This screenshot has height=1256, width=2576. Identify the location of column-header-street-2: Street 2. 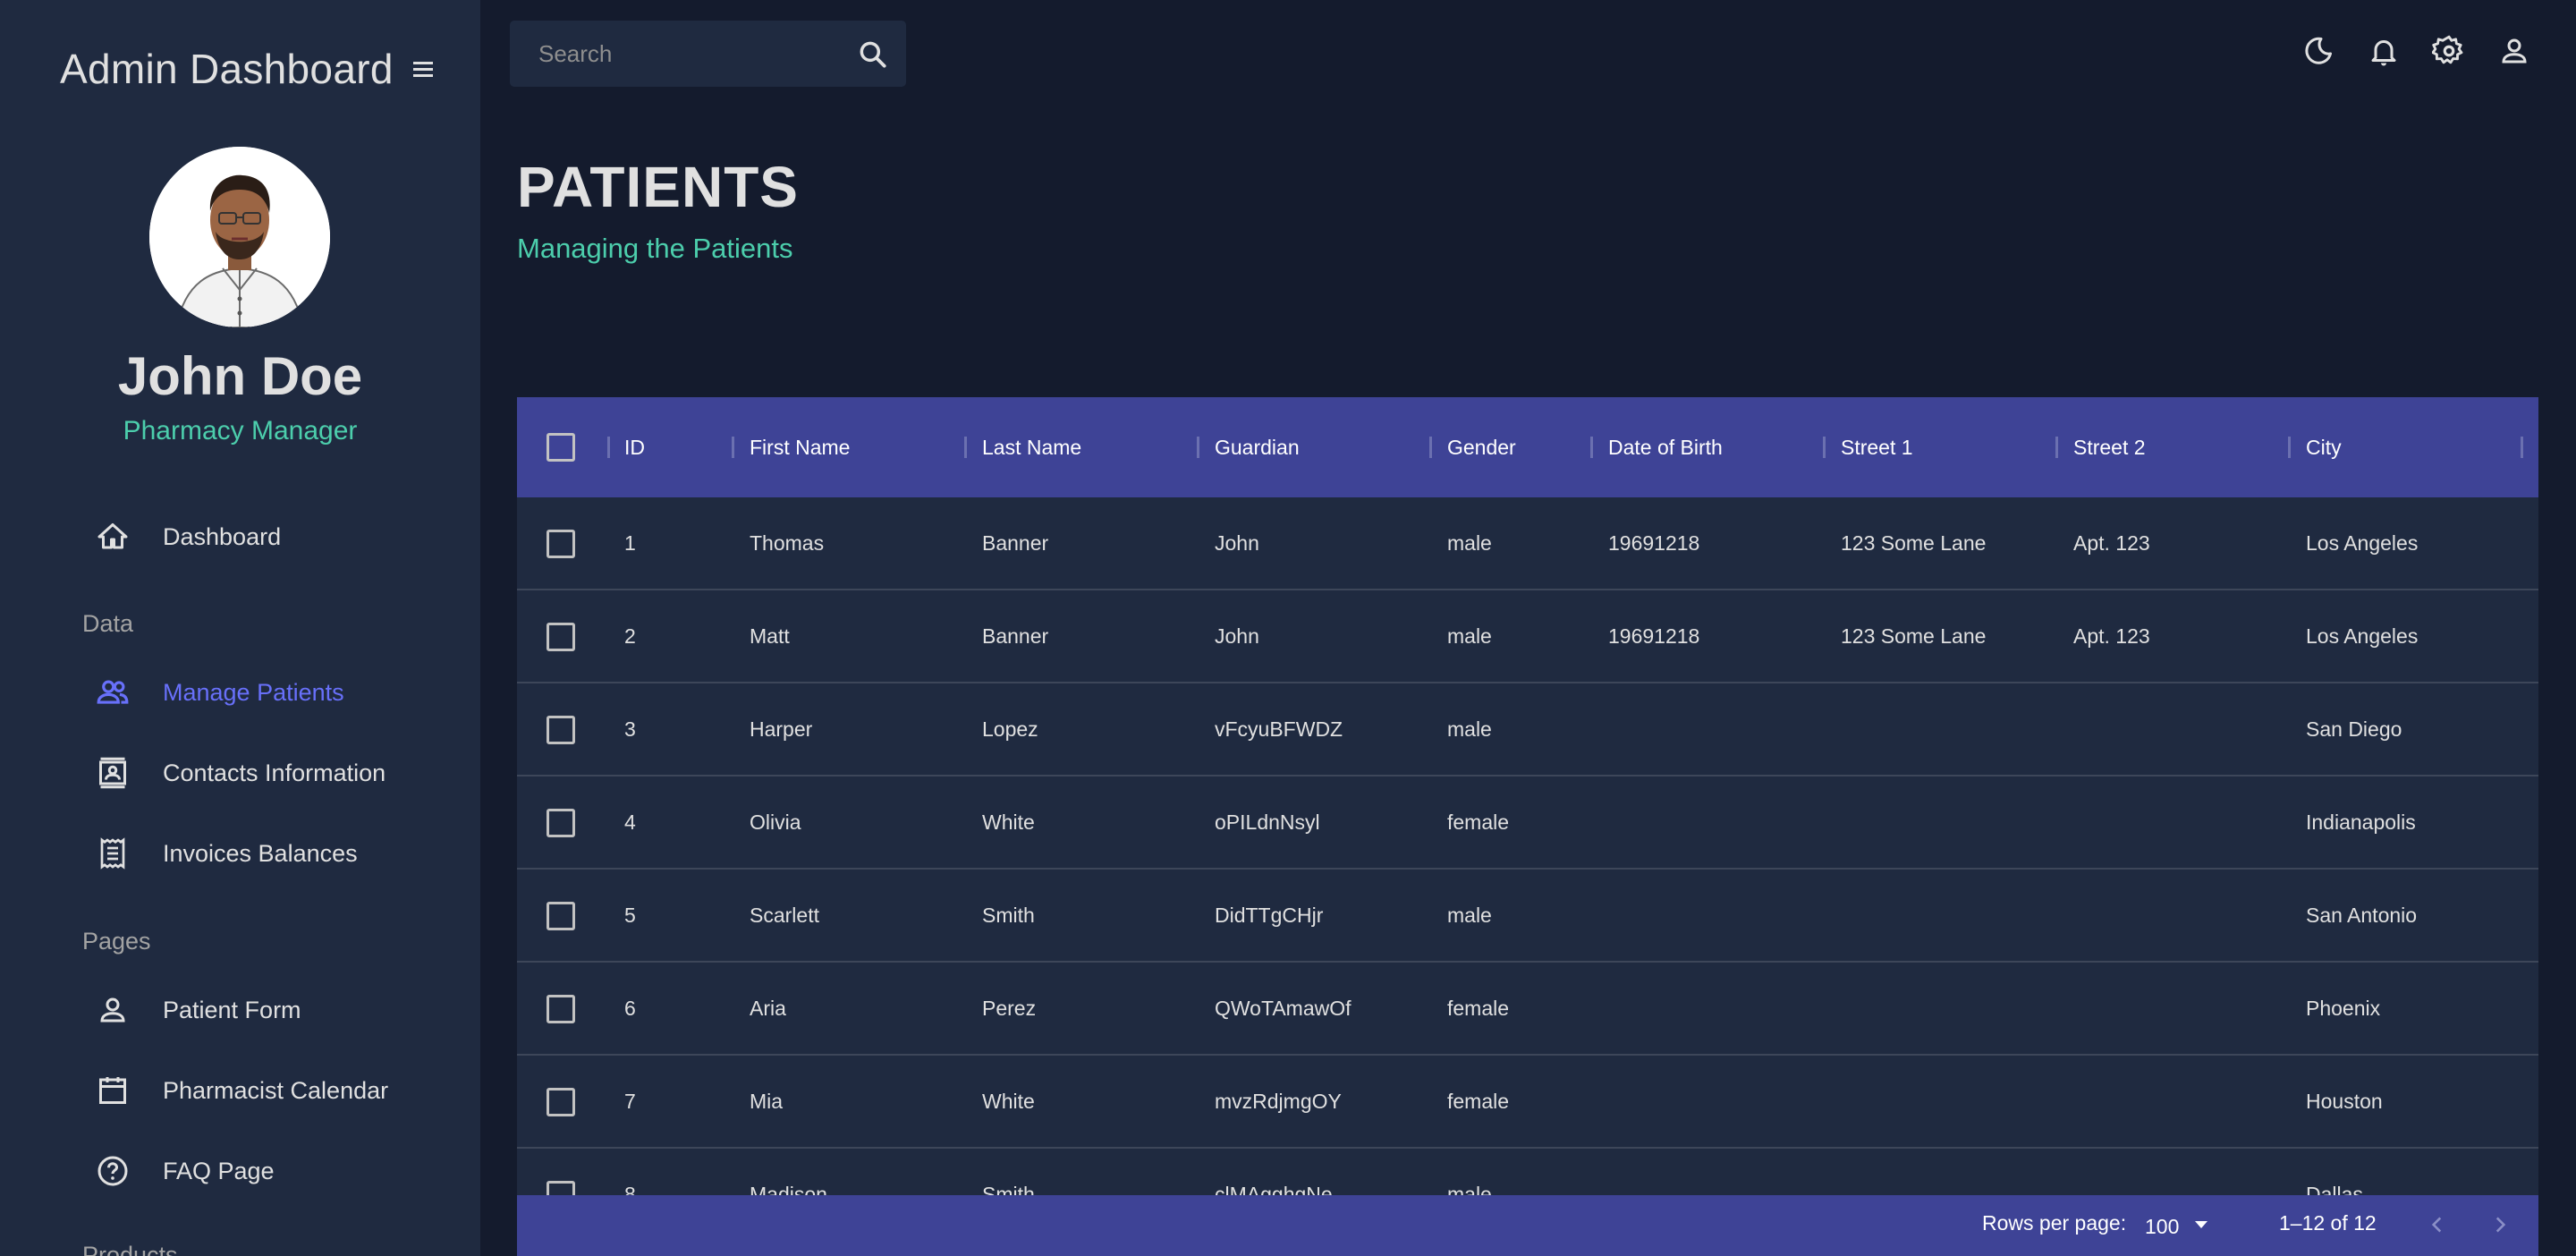
(2109, 447).